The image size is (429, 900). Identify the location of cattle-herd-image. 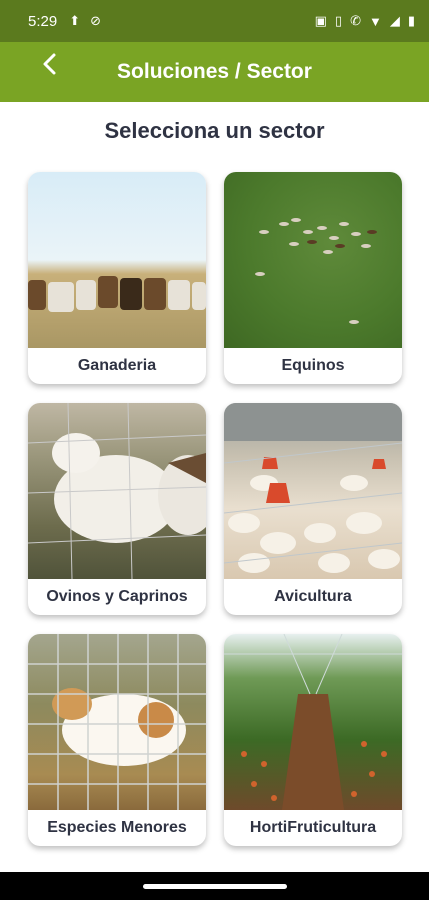
(117, 260).